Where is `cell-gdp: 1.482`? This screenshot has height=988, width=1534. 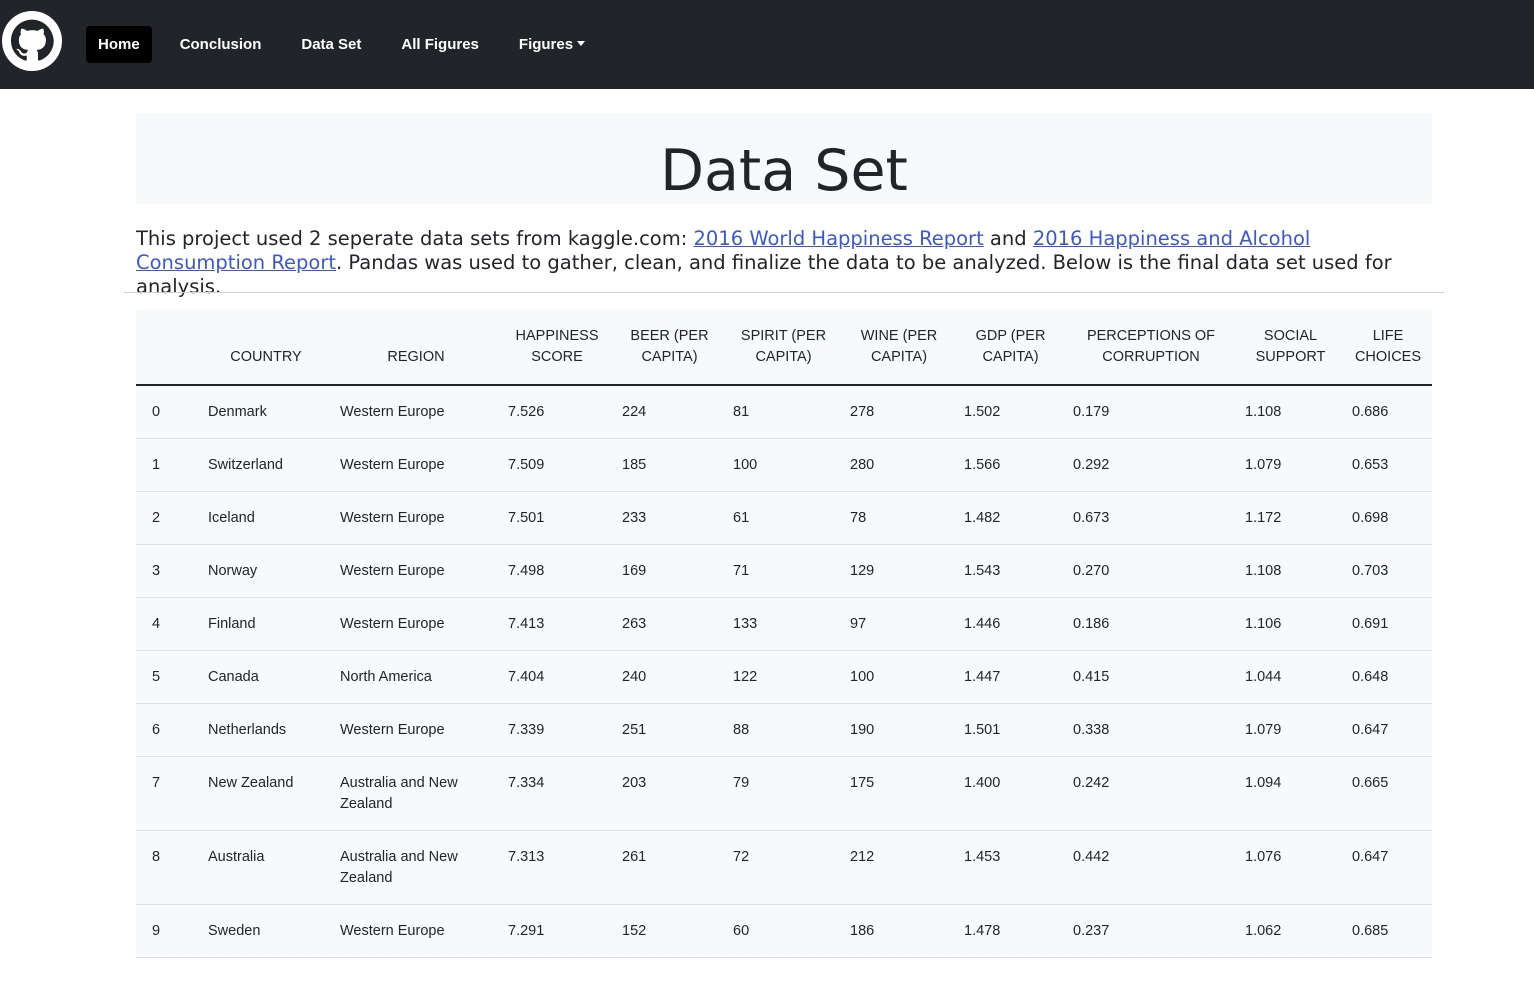 cell-gdp: 1.482 is located at coordinates (1010, 518).